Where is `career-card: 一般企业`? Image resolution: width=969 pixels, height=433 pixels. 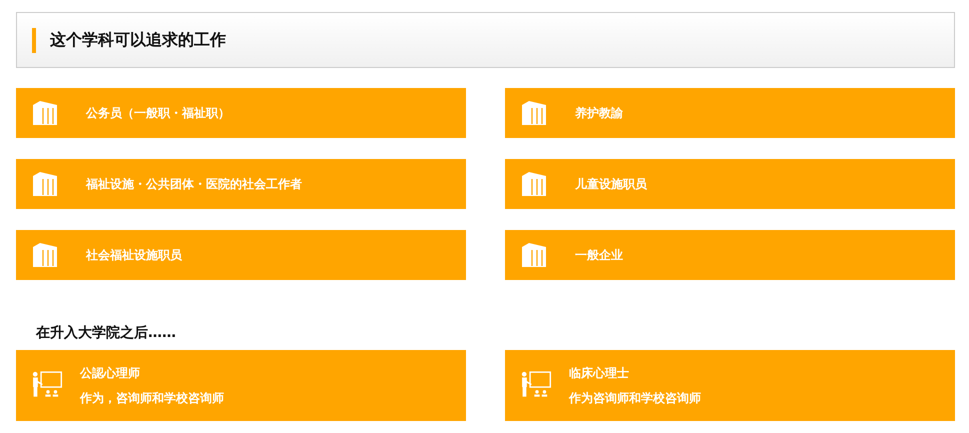 career-card: 一般企业 is located at coordinates (730, 255).